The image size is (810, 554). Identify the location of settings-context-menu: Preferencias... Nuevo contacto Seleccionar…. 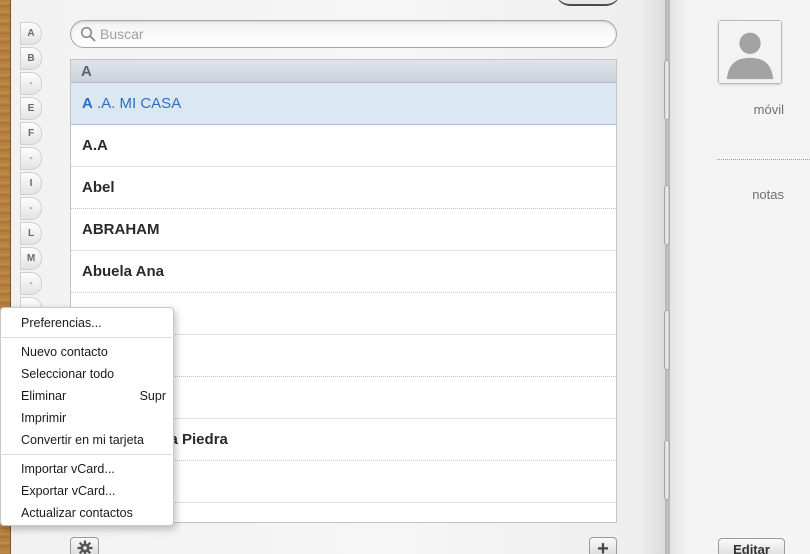
(87, 416).